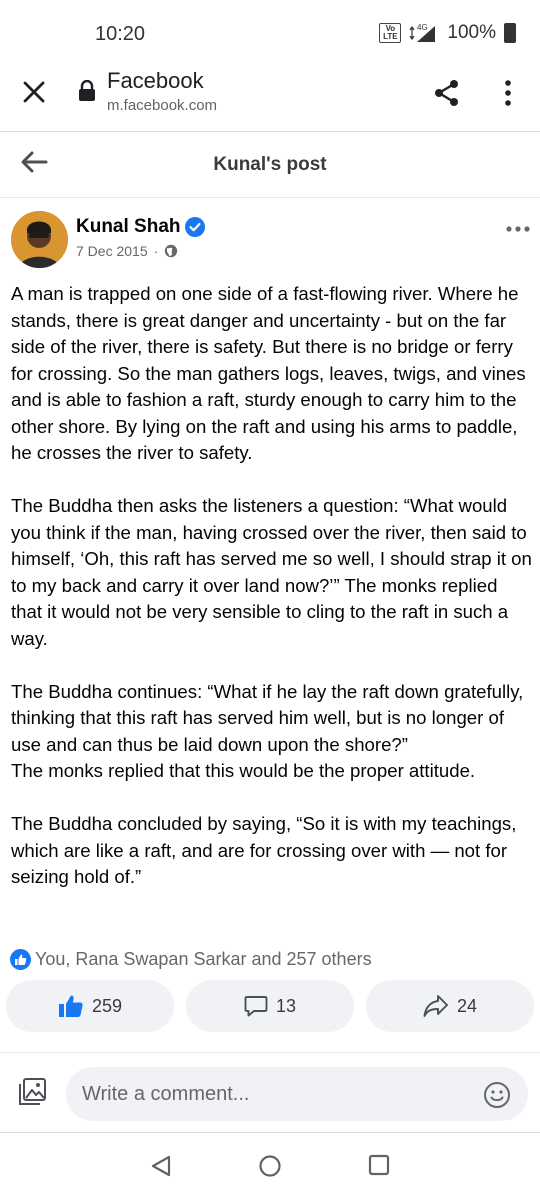 This screenshot has width=540, height=1199. What do you see at coordinates (161, 1166) in the screenshot?
I see `nav-back-icon` at bounding box center [161, 1166].